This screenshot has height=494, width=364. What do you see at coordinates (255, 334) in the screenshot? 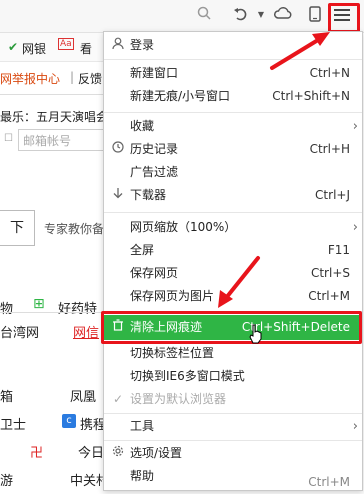
I see `cursor-hand-icon` at bounding box center [255, 334].